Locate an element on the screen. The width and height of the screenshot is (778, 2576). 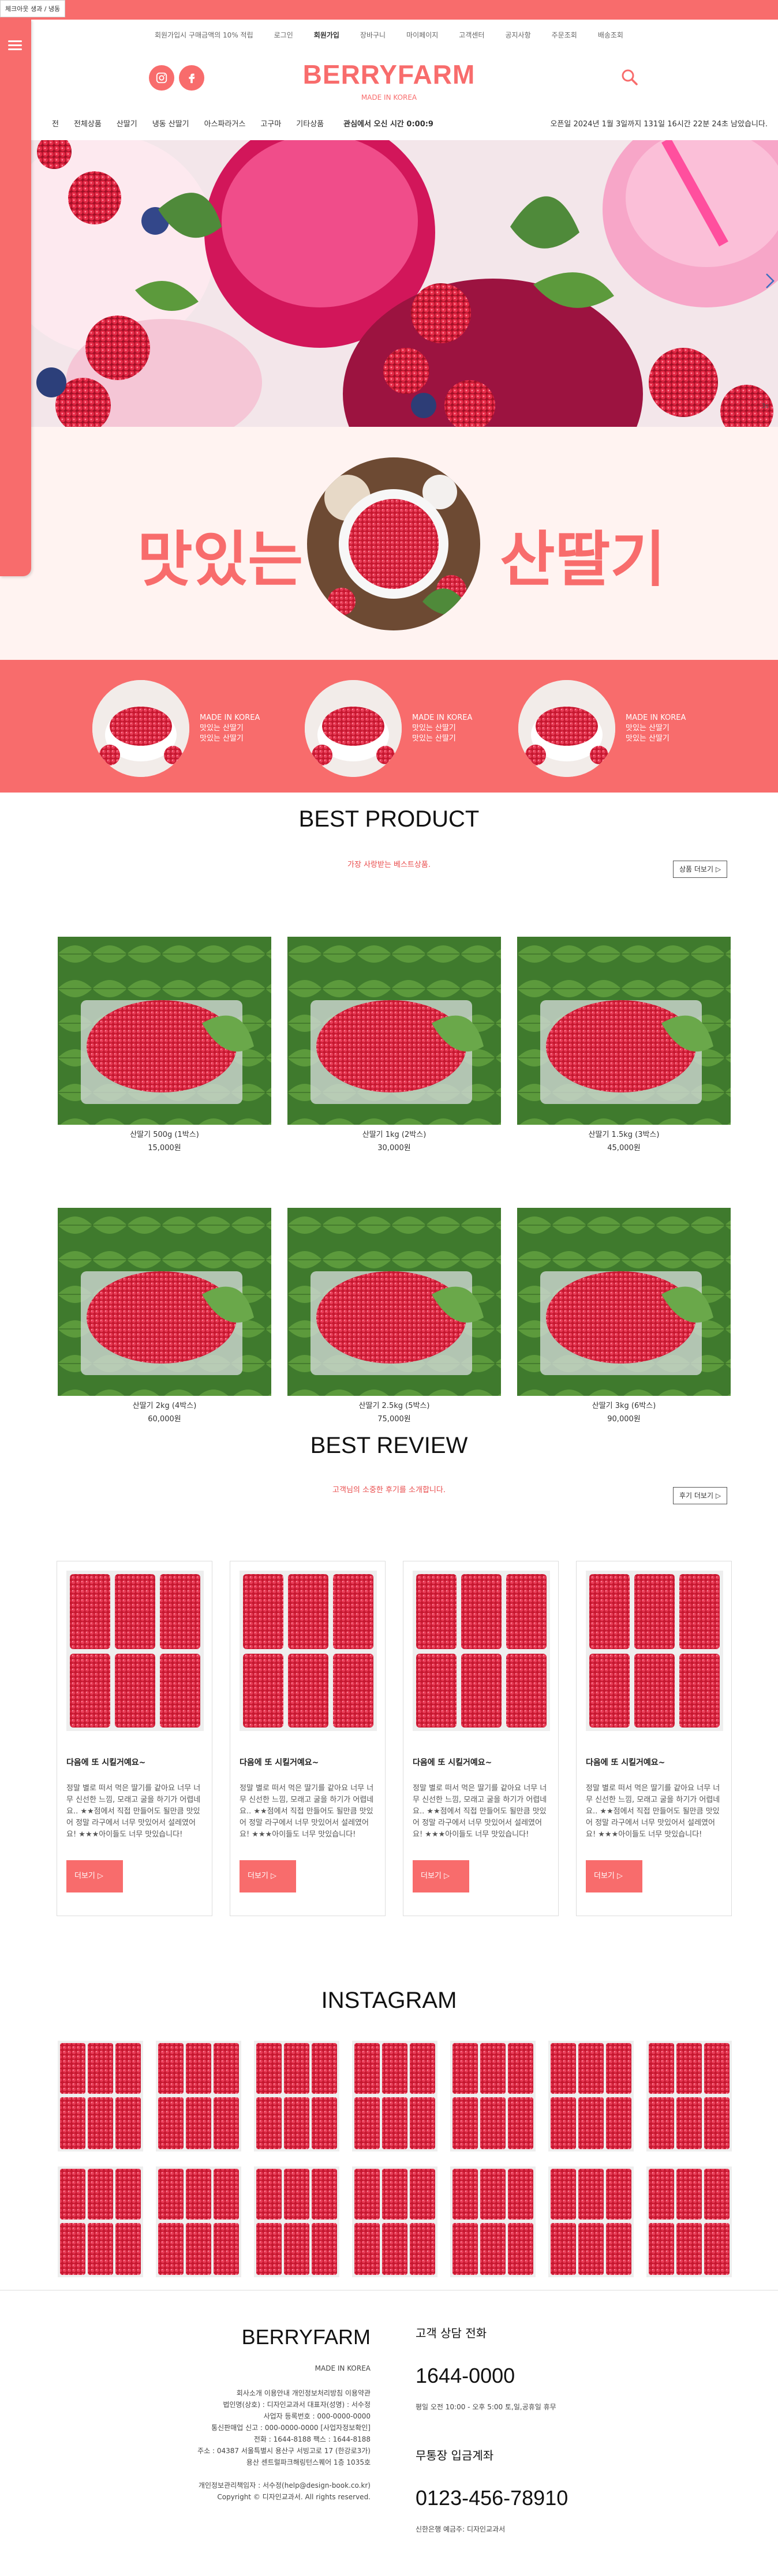
bank-account: 0123-456-78910 is located at coordinates (492, 2498).